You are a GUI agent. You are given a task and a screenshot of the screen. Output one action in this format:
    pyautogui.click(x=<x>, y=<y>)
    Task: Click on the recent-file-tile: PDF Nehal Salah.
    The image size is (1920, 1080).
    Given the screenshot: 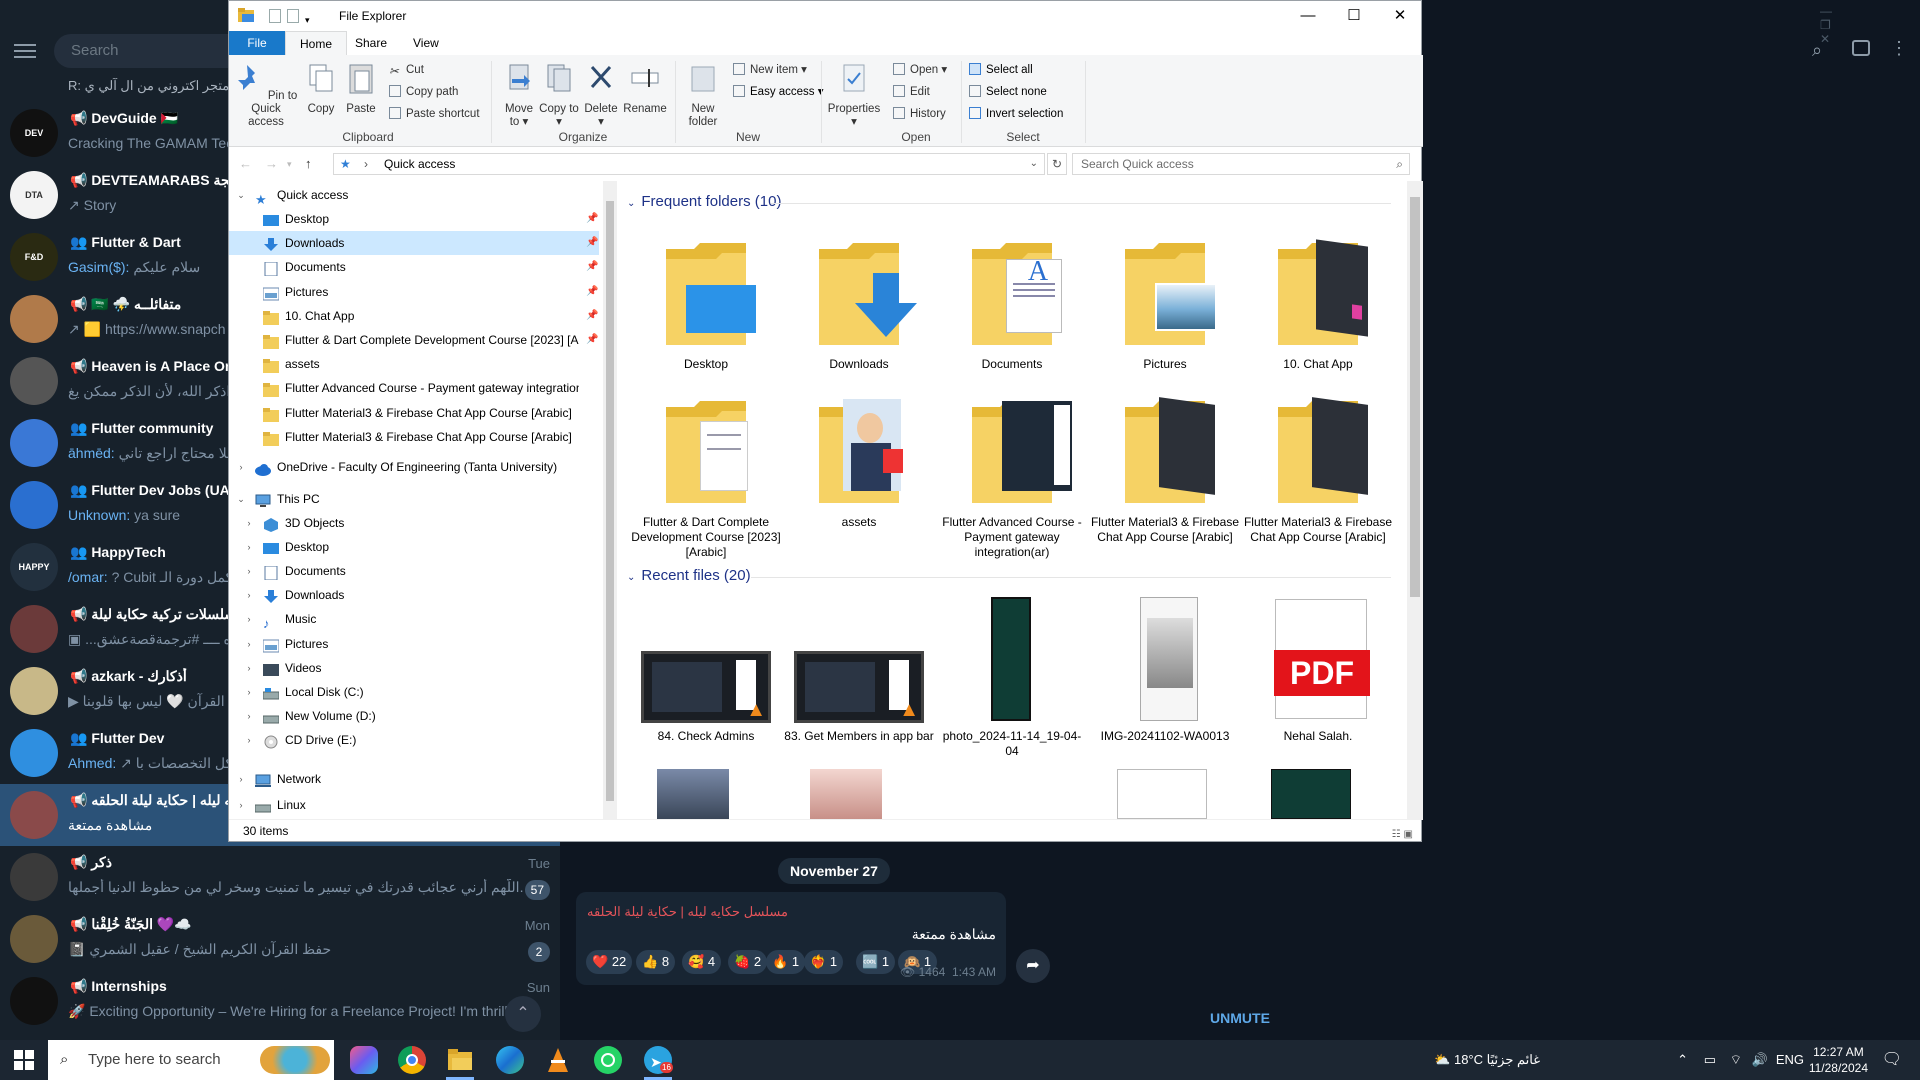 What is the action you would take?
    pyautogui.click(x=1318, y=669)
    